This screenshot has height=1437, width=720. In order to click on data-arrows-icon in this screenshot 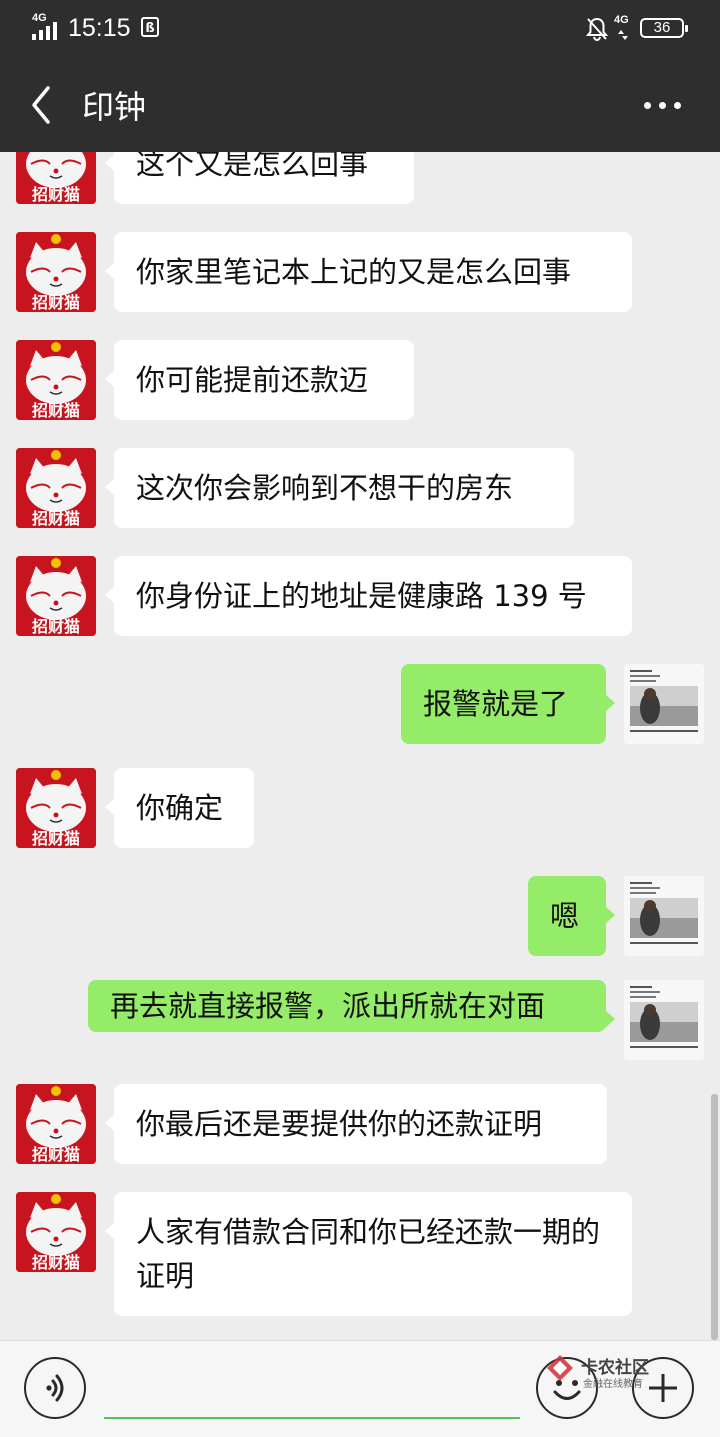, I will do `click(623, 35)`.